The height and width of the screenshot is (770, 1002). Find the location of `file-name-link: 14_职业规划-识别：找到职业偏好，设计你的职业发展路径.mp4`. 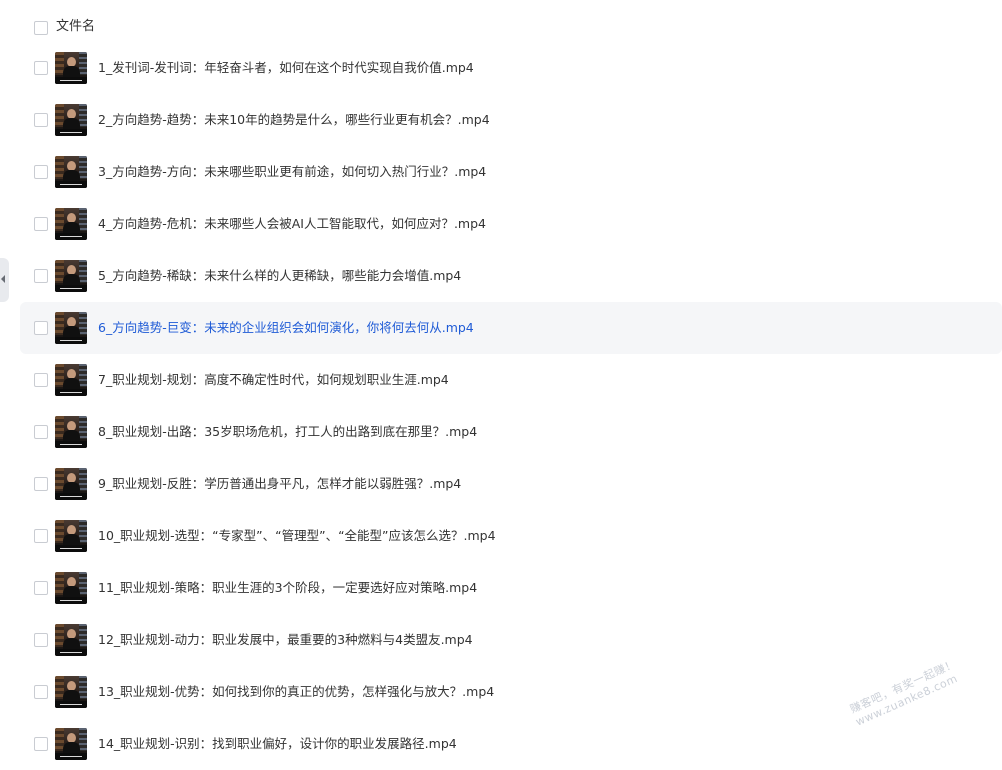

file-name-link: 14_职业规划-识别：找到职业偏好，设计你的职业发展路径.mp4 is located at coordinates (277, 744).